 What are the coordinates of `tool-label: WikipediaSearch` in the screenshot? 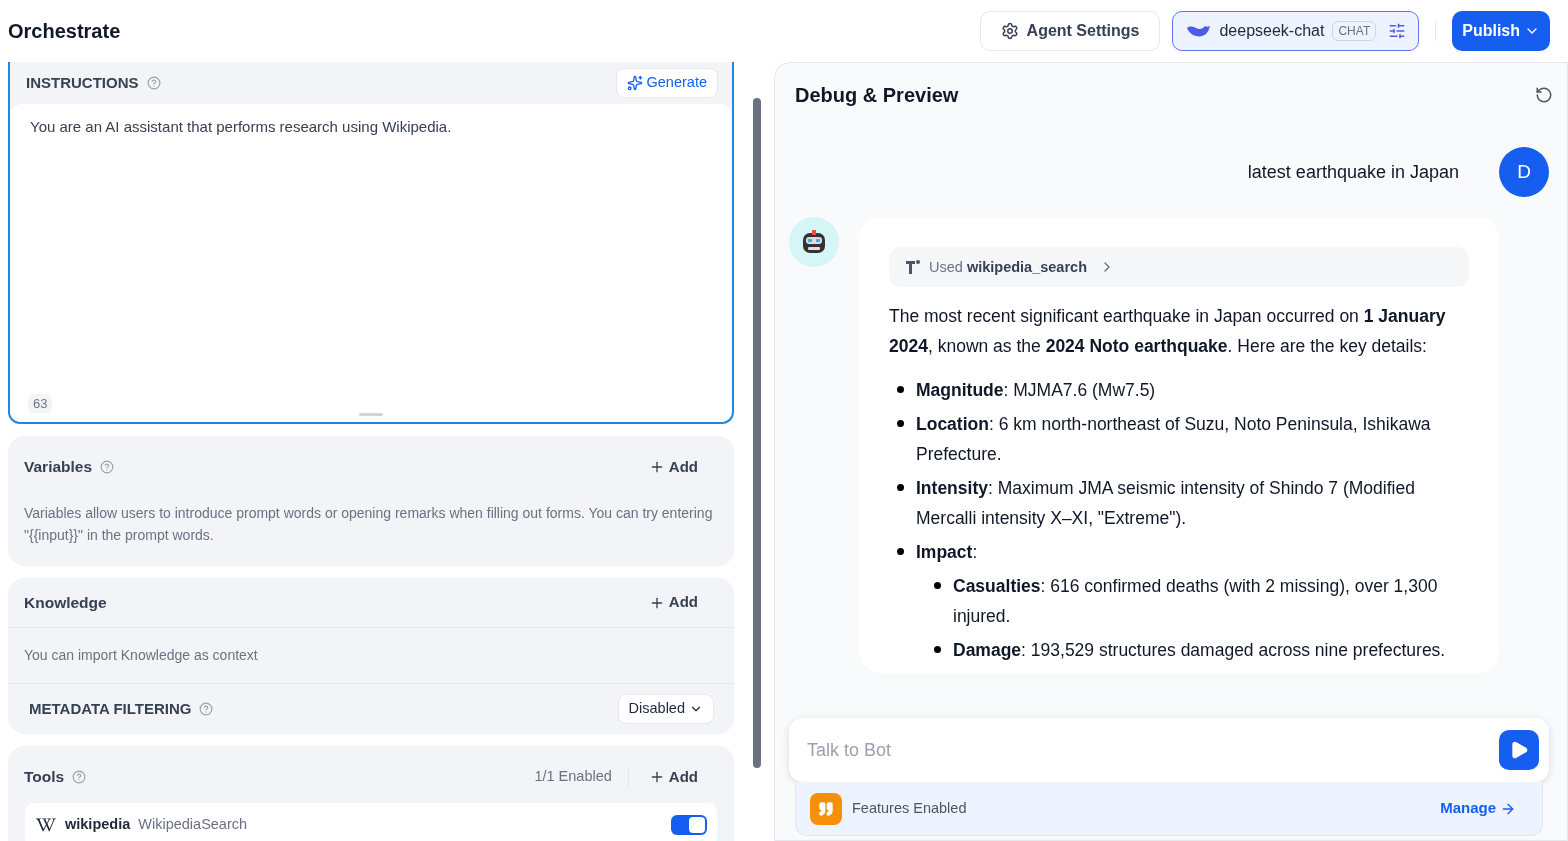 It's located at (193, 825).